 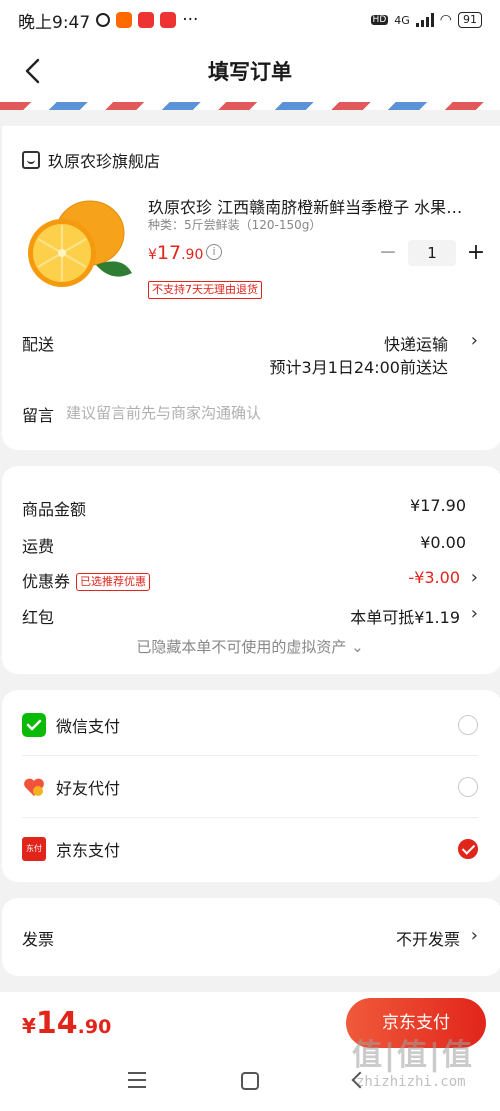 What do you see at coordinates (33, 71) in the screenshot?
I see `back-icon` at bounding box center [33, 71].